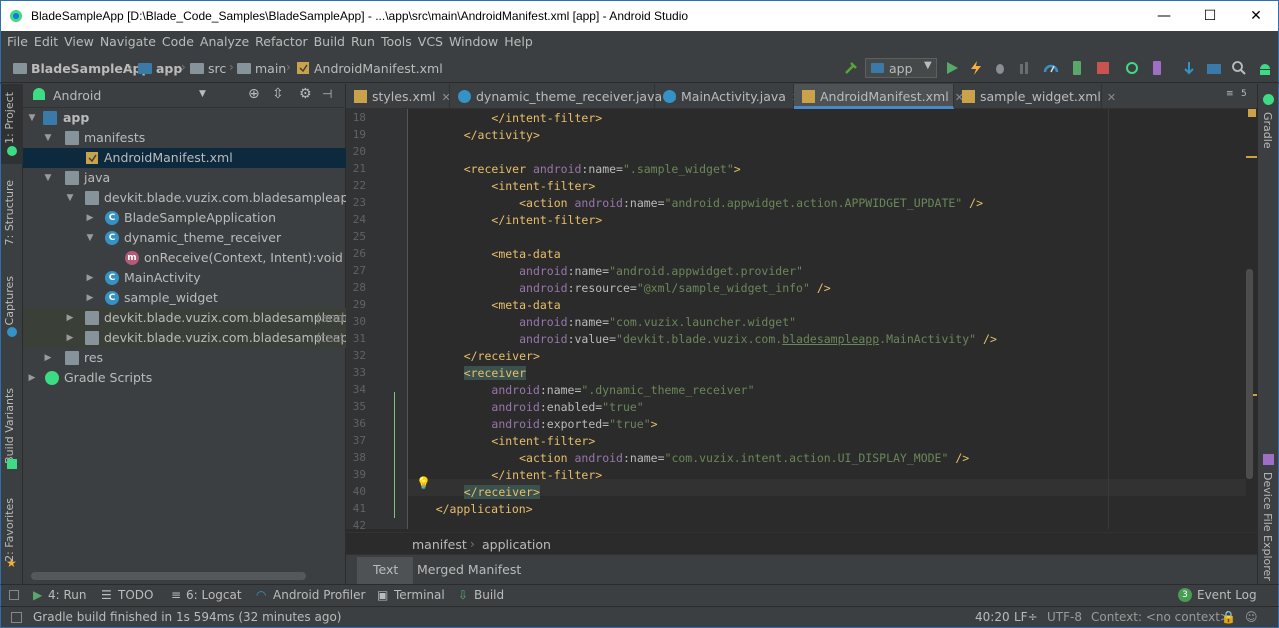  I want to click on tree-item-onreceive: m onReceive(Context, Intent):void, so click(184, 258).